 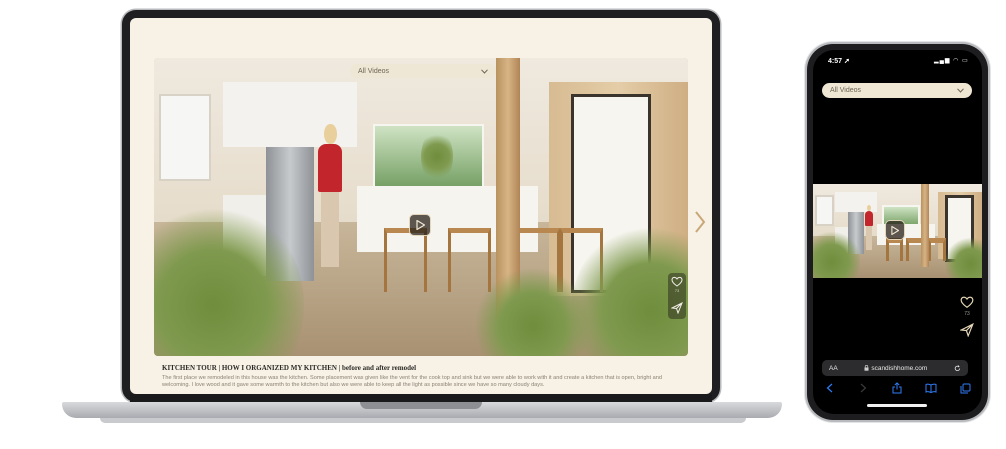 What do you see at coordinates (899, 368) in the screenshot?
I see `url-domain: scandishhome.com` at bounding box center [899, 368].